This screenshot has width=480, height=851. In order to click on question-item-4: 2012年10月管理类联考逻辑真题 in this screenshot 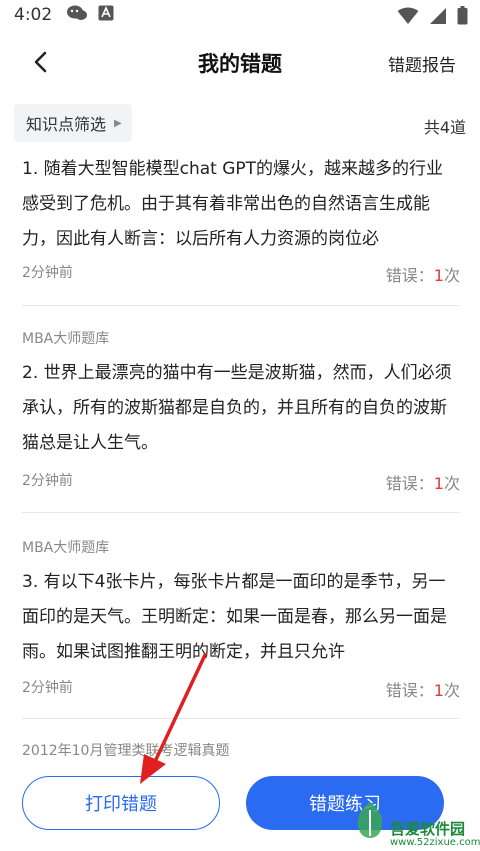, I will do `click(241, 750)`.